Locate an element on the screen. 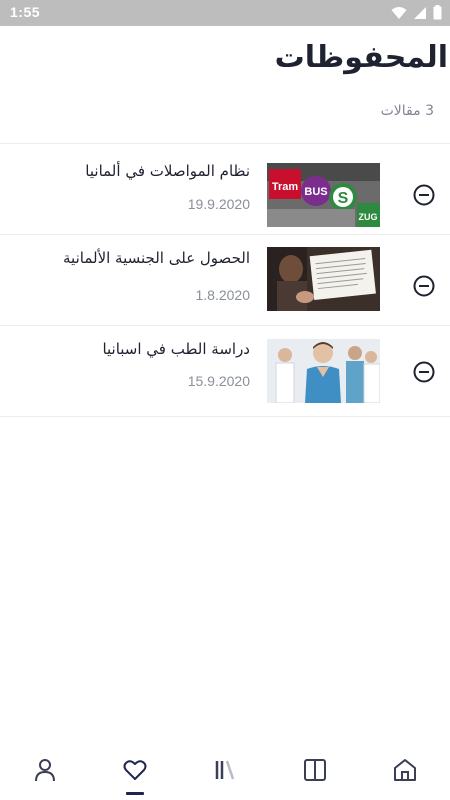  article-date: 15.9.2020 is located at coordinates (218, 381).